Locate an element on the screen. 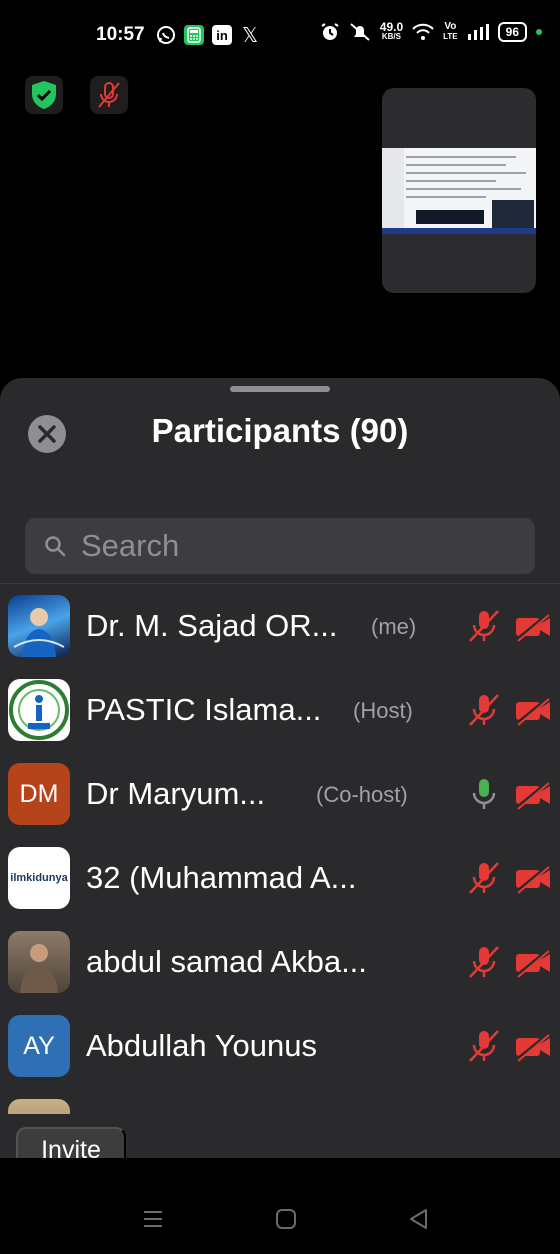  participant-role: (me) is located at coordinates (394, 626).